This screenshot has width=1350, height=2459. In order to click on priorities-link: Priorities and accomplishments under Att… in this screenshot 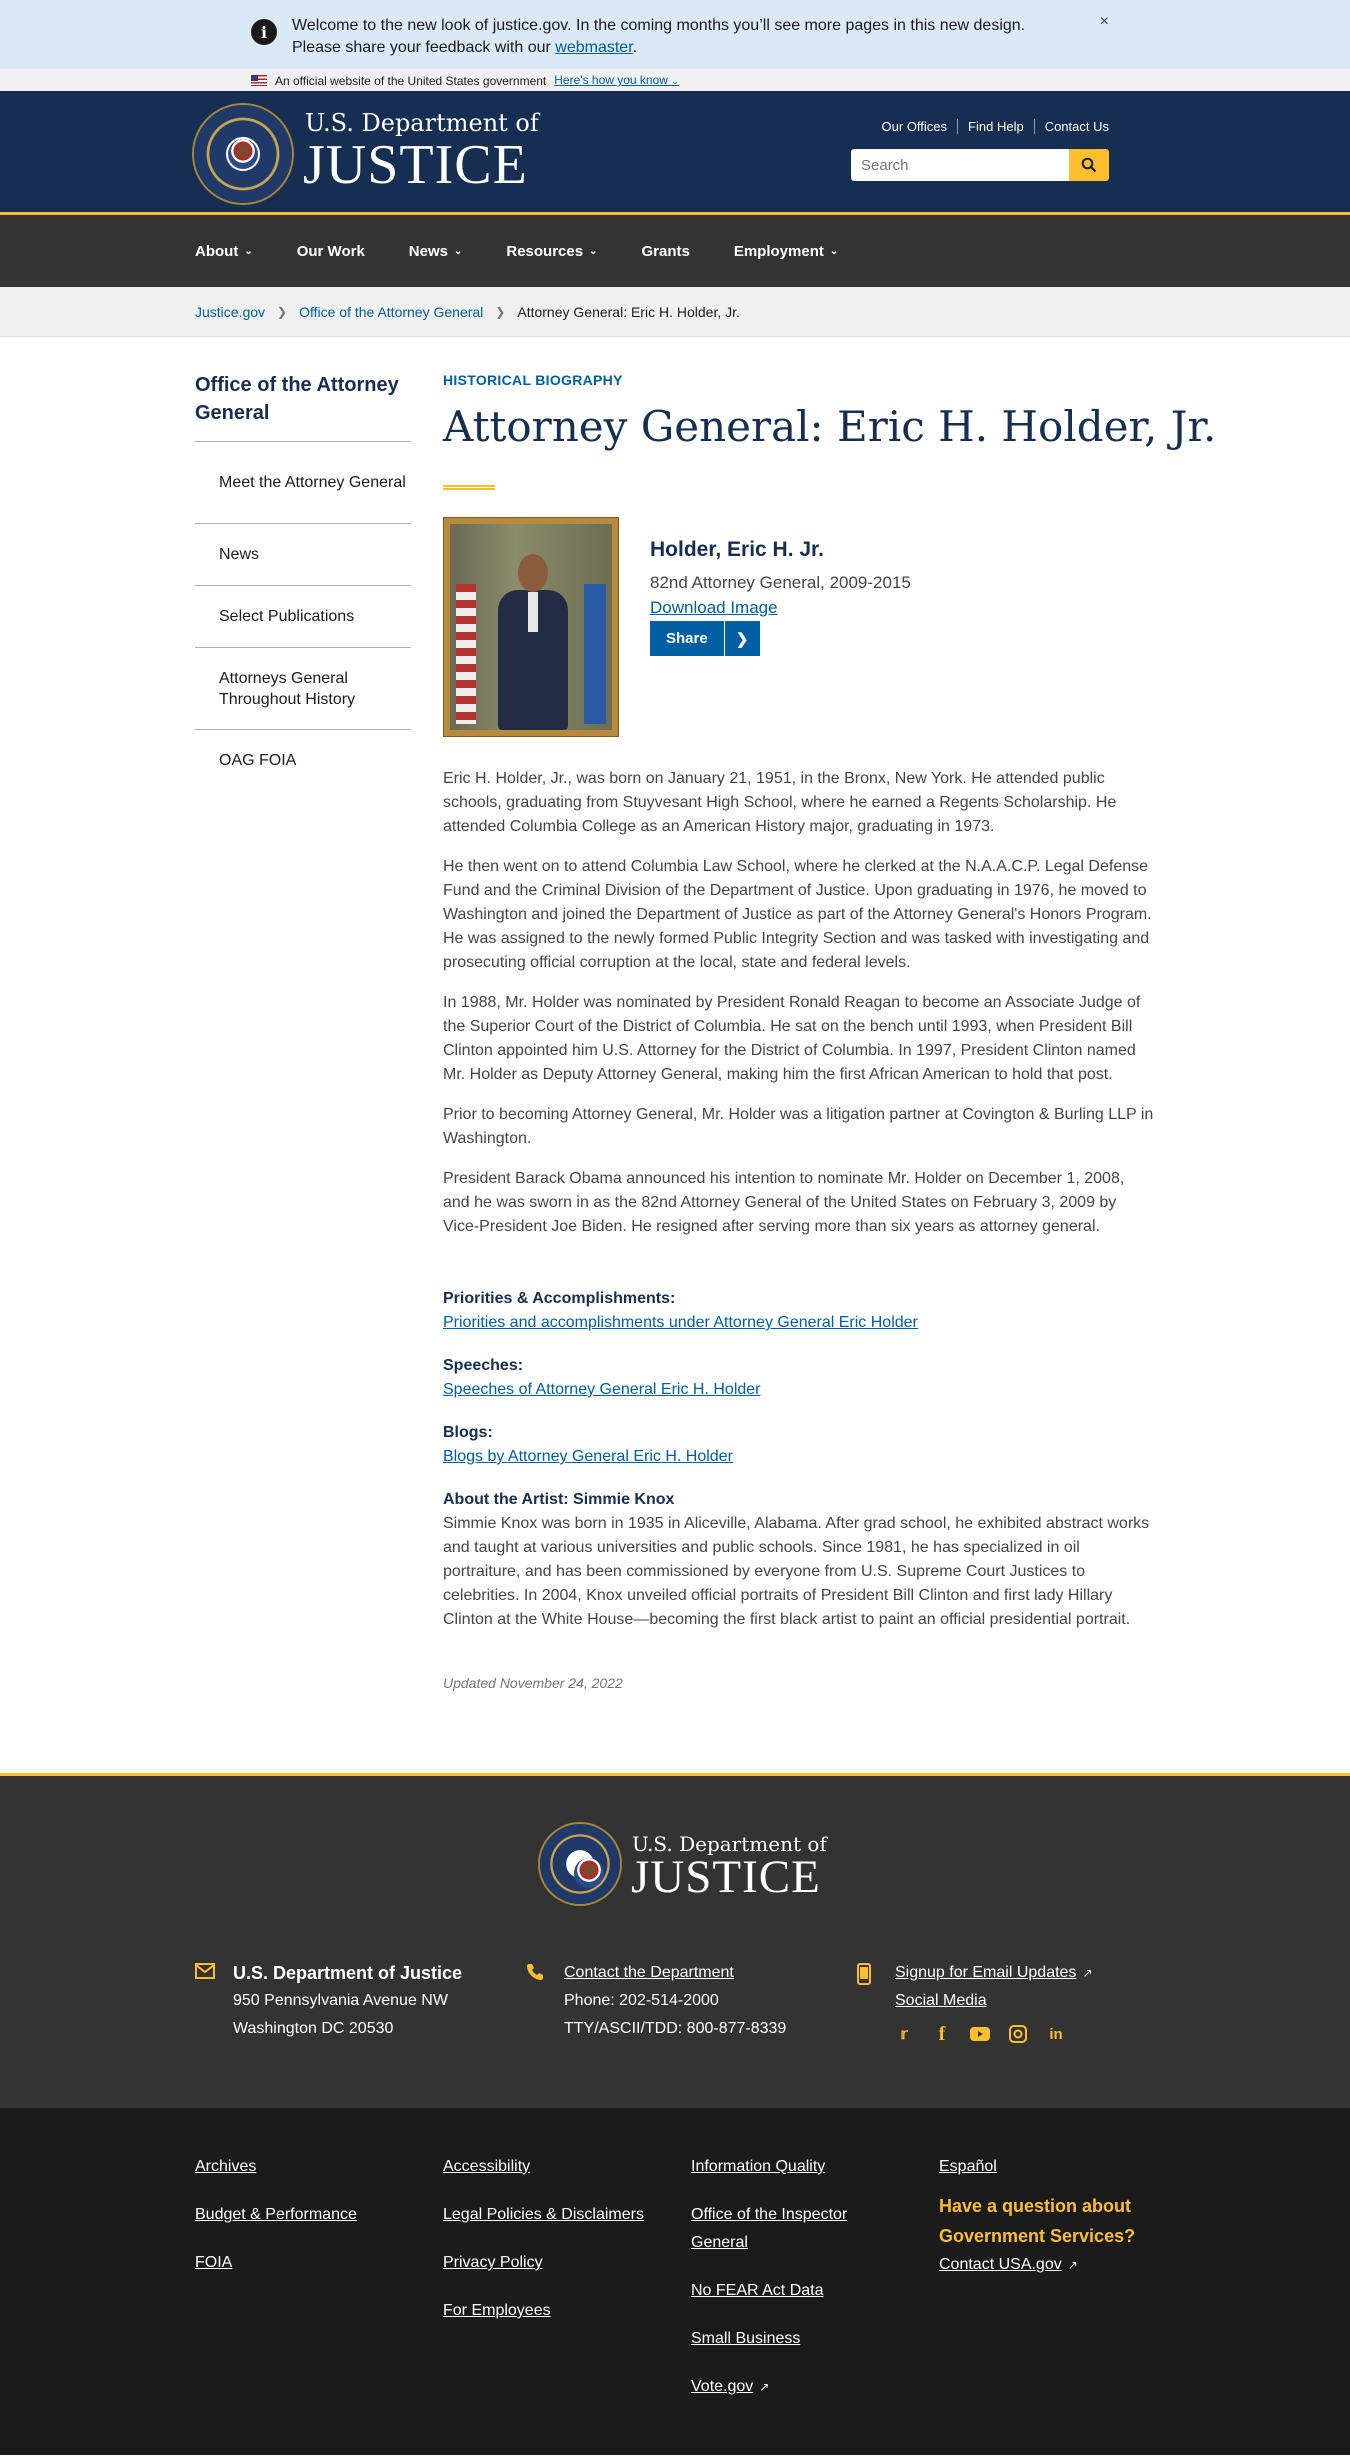, I will do `click(680, 1322)`.